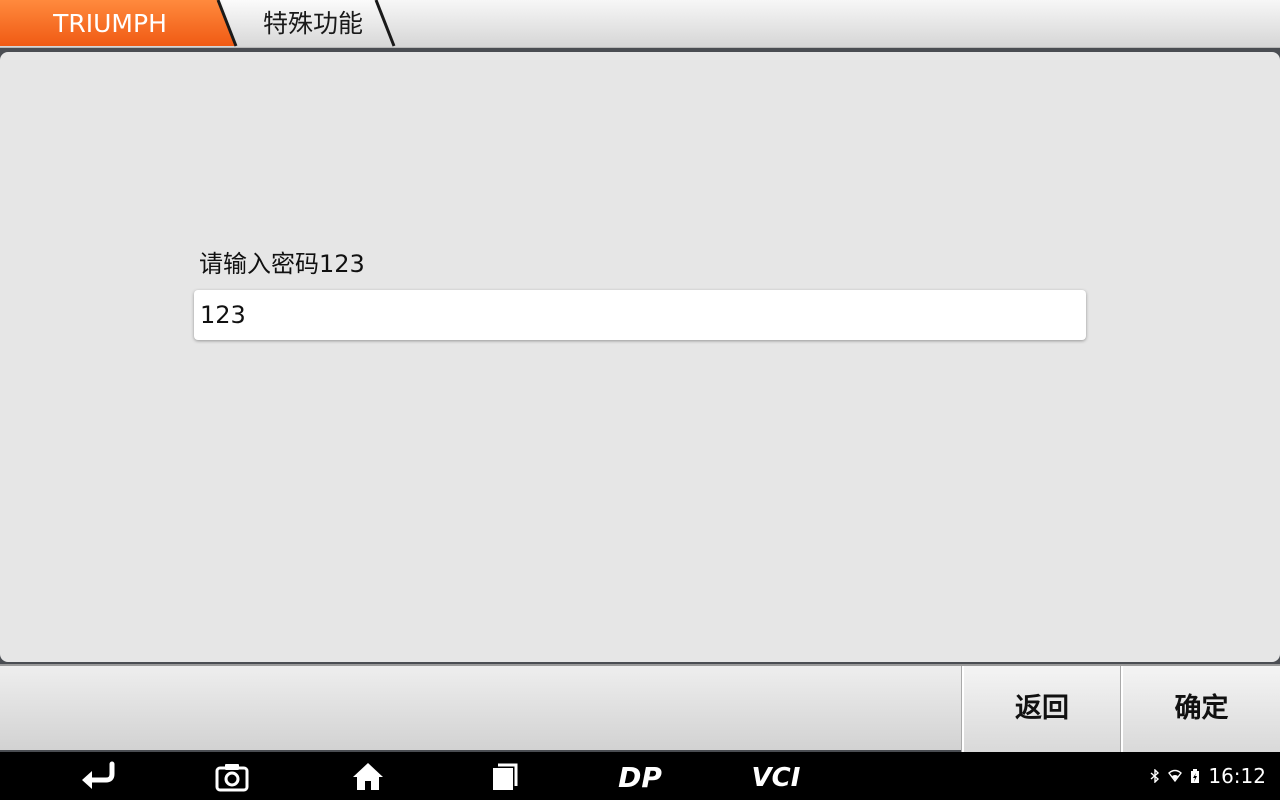 Image resolution: width=1280 pixels, height=800 pixels. What do you see at coordinates (1041, 709) in the screenshot?
I see `back-button: 返回` at bounding box center [1041, 709].